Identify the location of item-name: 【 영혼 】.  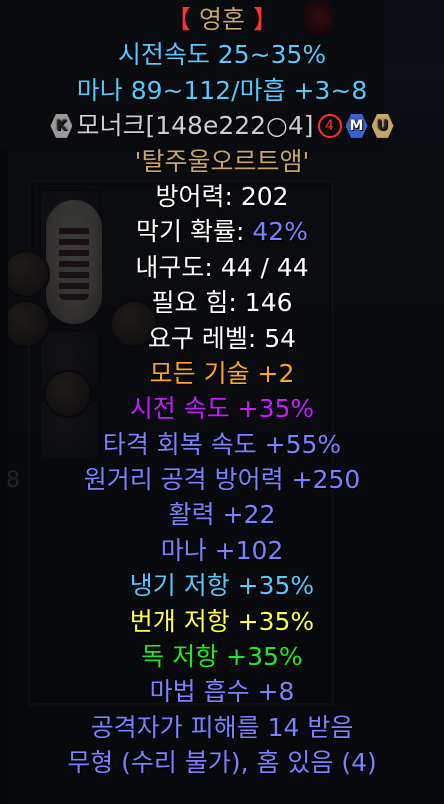
(222, 19).